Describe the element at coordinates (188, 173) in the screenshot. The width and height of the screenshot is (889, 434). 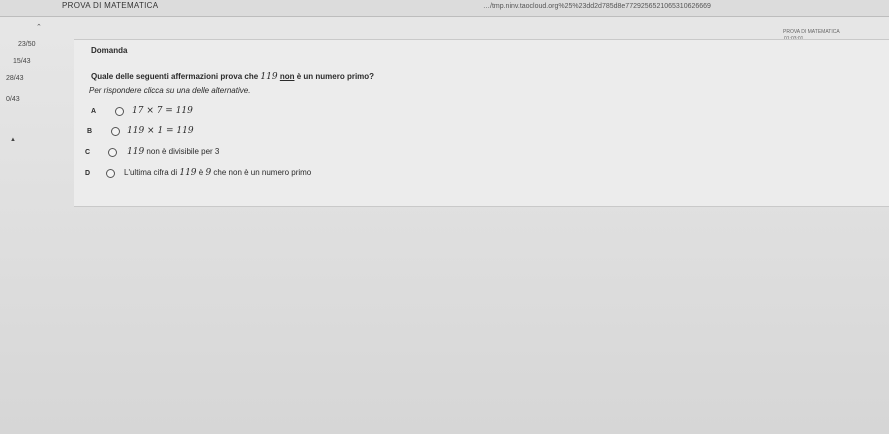
I see `option-d-number: 119` at that location.